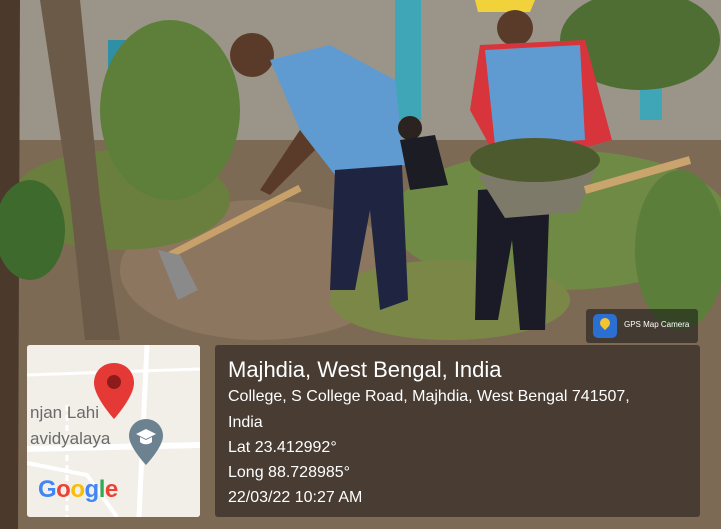 This screenshot has height=529, width=721. Describe the element at coordinates (65, 412) in the screenshot. I see `map-place-label-line1: njan Lahi` at that location.